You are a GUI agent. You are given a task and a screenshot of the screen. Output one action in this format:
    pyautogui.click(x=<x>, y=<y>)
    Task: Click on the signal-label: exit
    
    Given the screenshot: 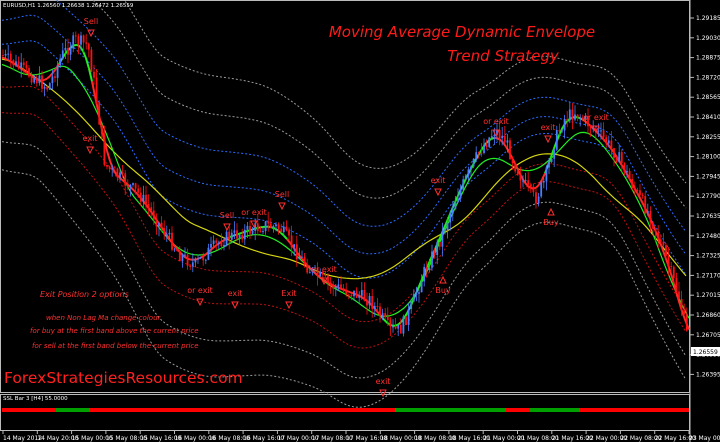 What is the action you would take?
    pyautogui.click(x=548, y=127)
    